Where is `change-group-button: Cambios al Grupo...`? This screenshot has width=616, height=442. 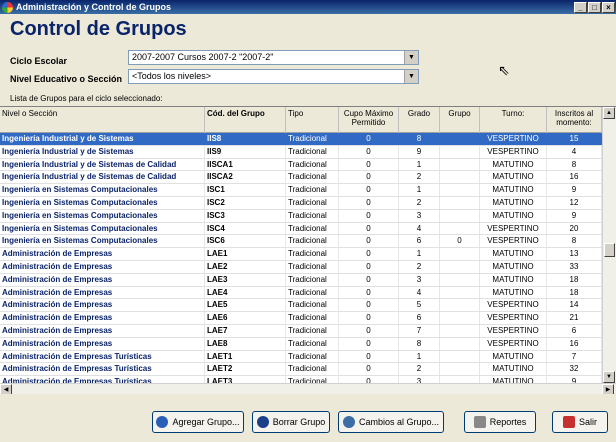 change-group-button: Cambios al Grupo... is located at coordinates (391, 422).